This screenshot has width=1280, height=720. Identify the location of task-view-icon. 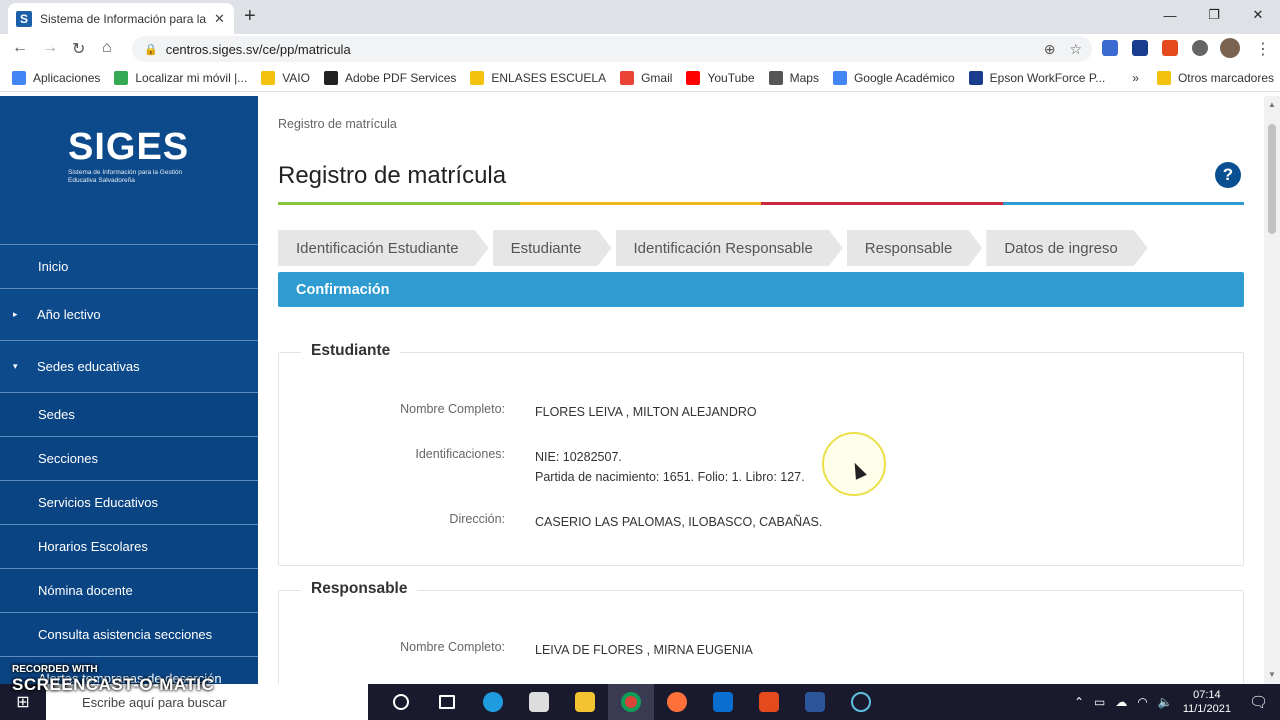
(447, 702).